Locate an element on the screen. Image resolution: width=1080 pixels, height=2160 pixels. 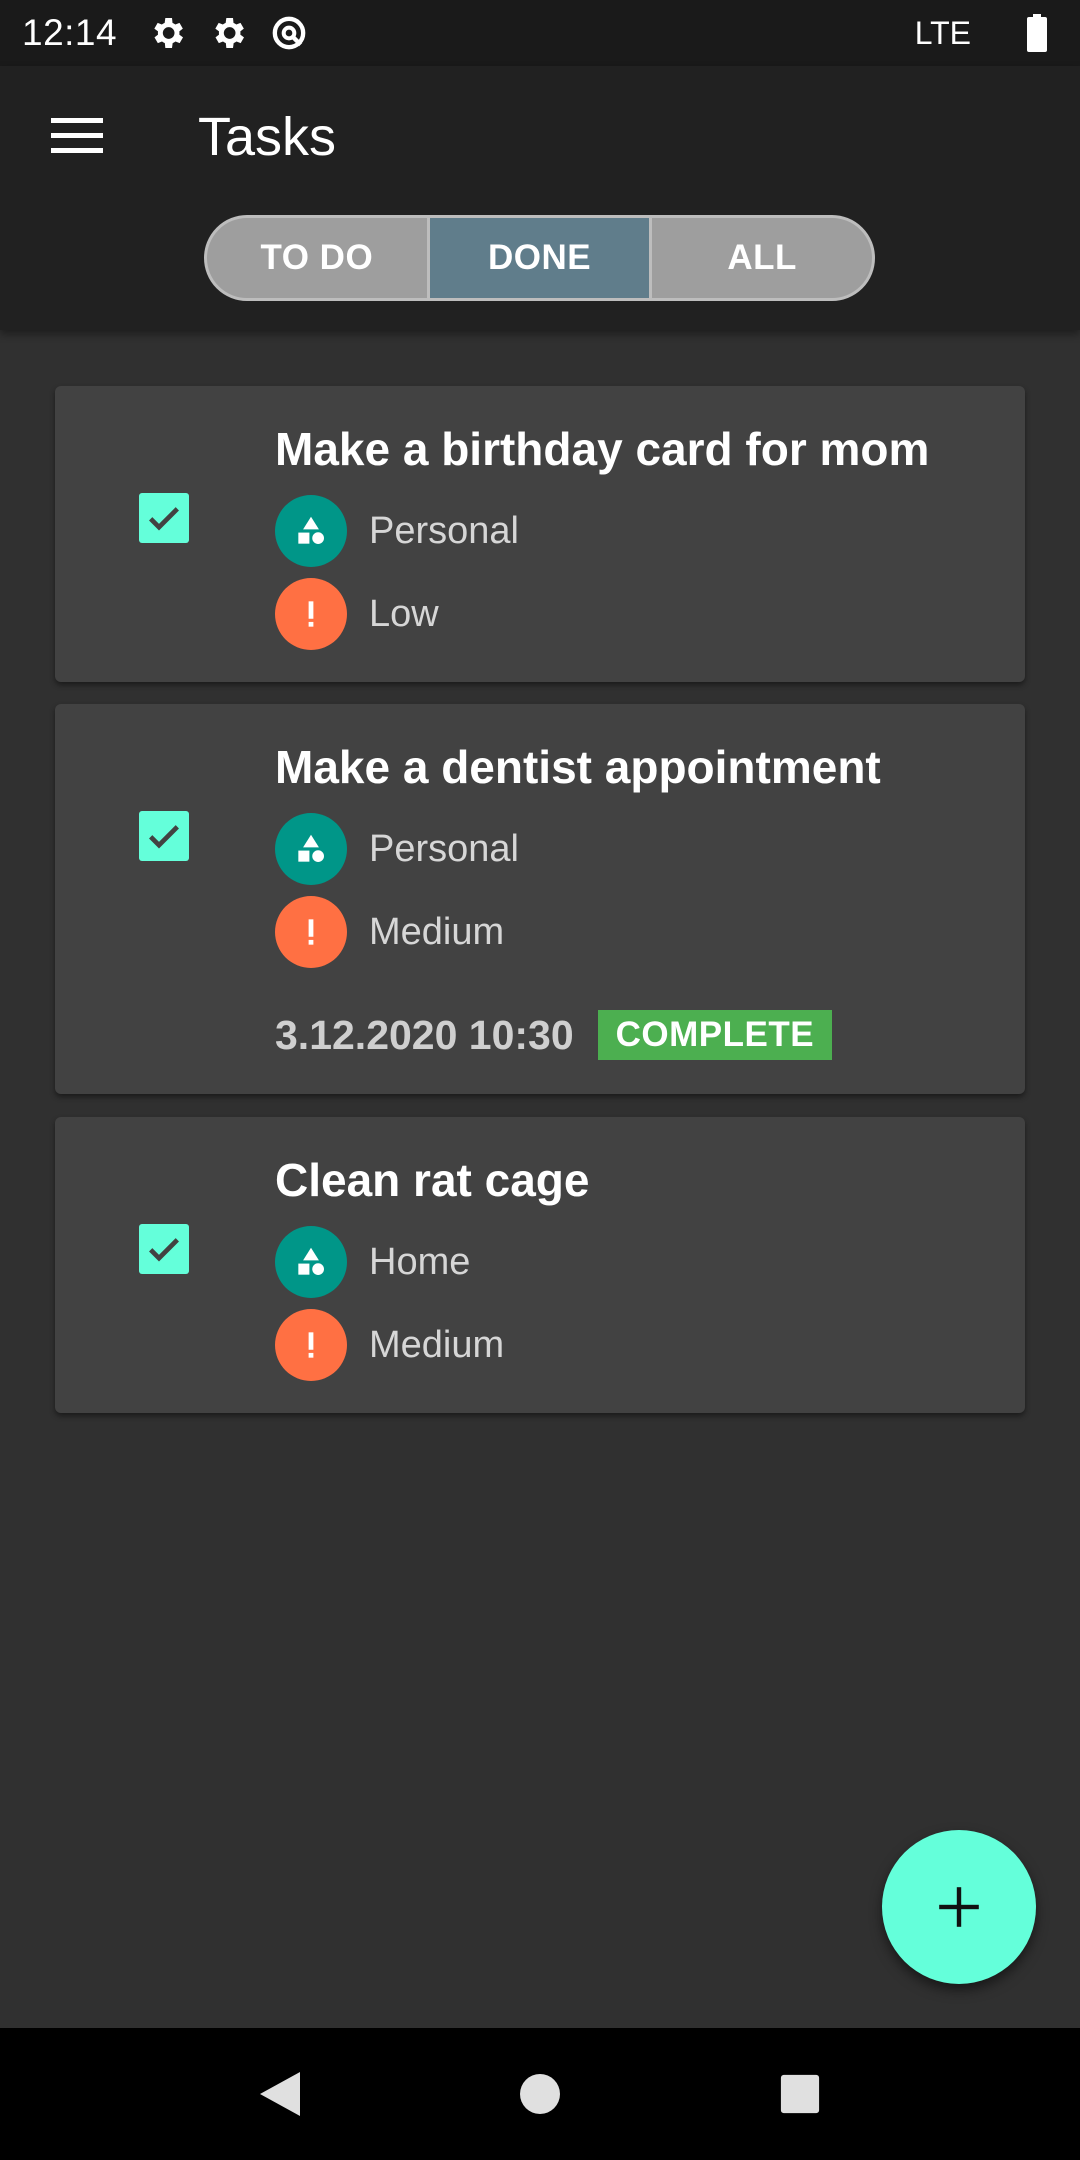
home-button is located at coordinates (540, 2094).